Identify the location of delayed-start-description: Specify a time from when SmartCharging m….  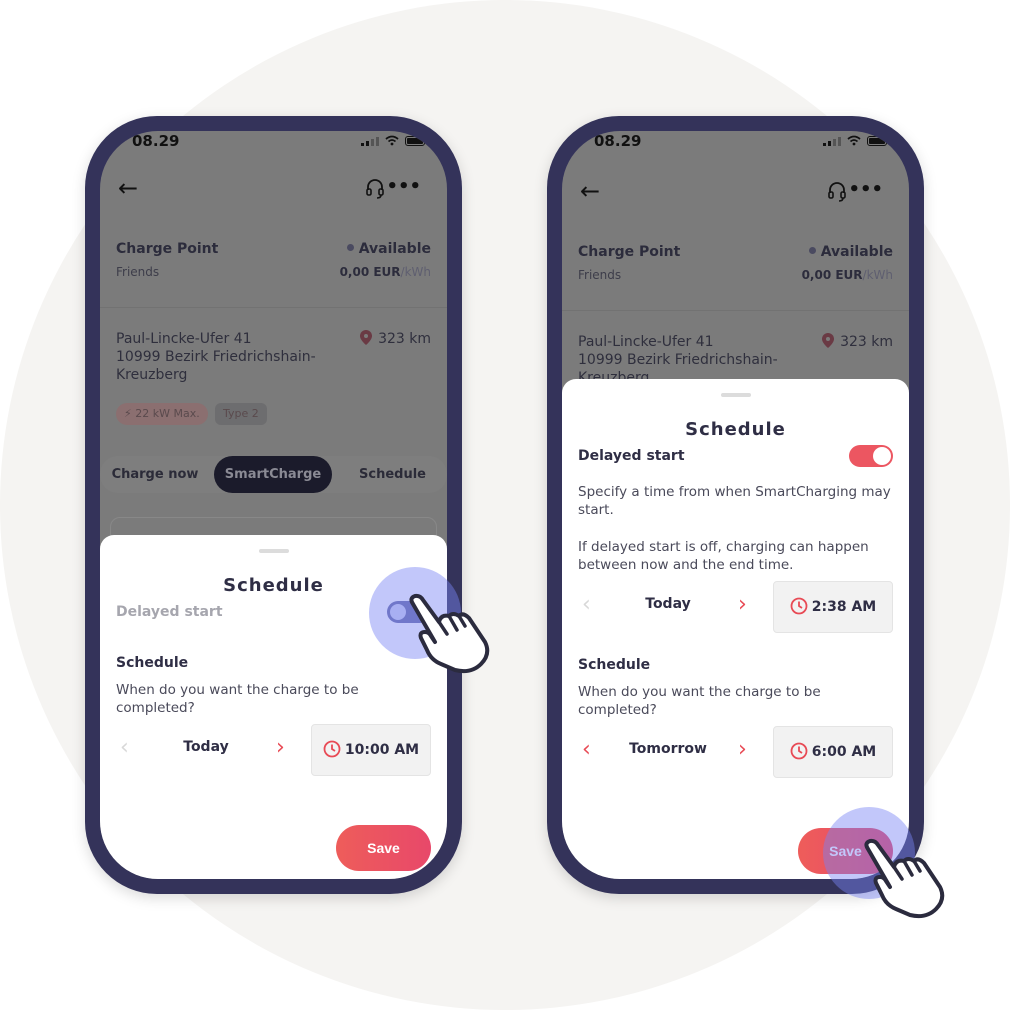
(734, 501).